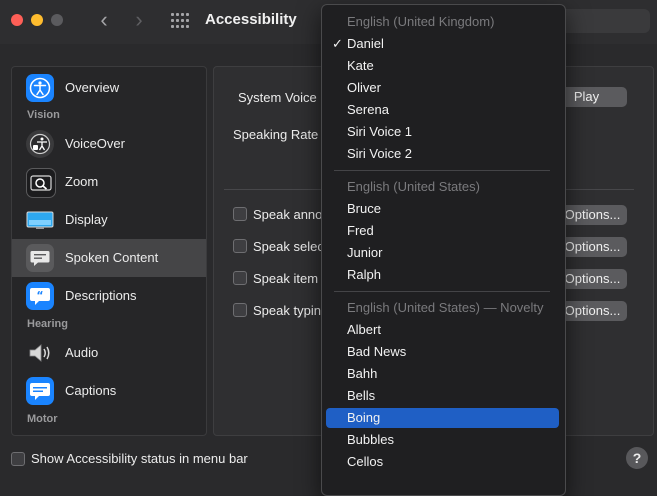  What do you see at coordinates (40, 353) in the screenshot?
I see `speaker-icon` at bounding box center [40, 353].